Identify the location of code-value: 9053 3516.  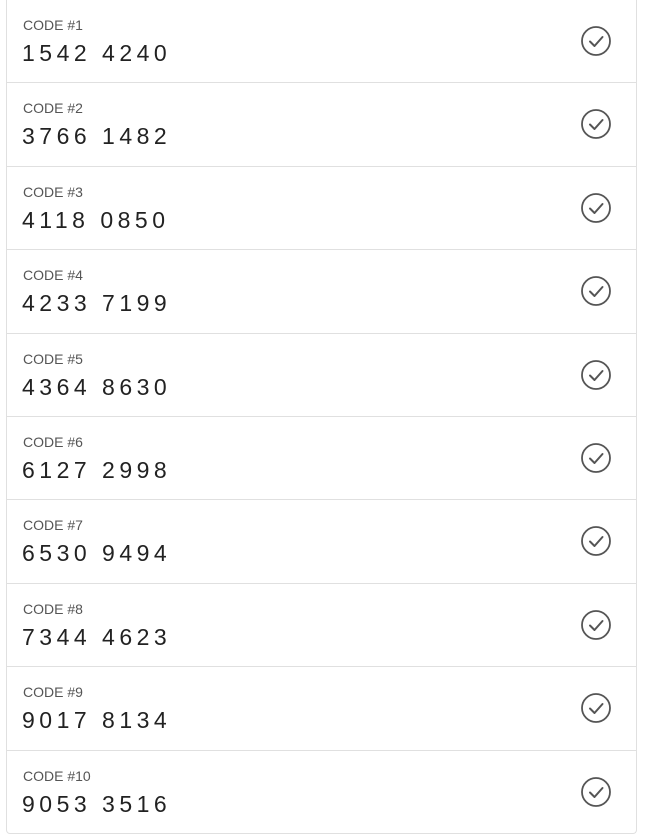
(97, 803).